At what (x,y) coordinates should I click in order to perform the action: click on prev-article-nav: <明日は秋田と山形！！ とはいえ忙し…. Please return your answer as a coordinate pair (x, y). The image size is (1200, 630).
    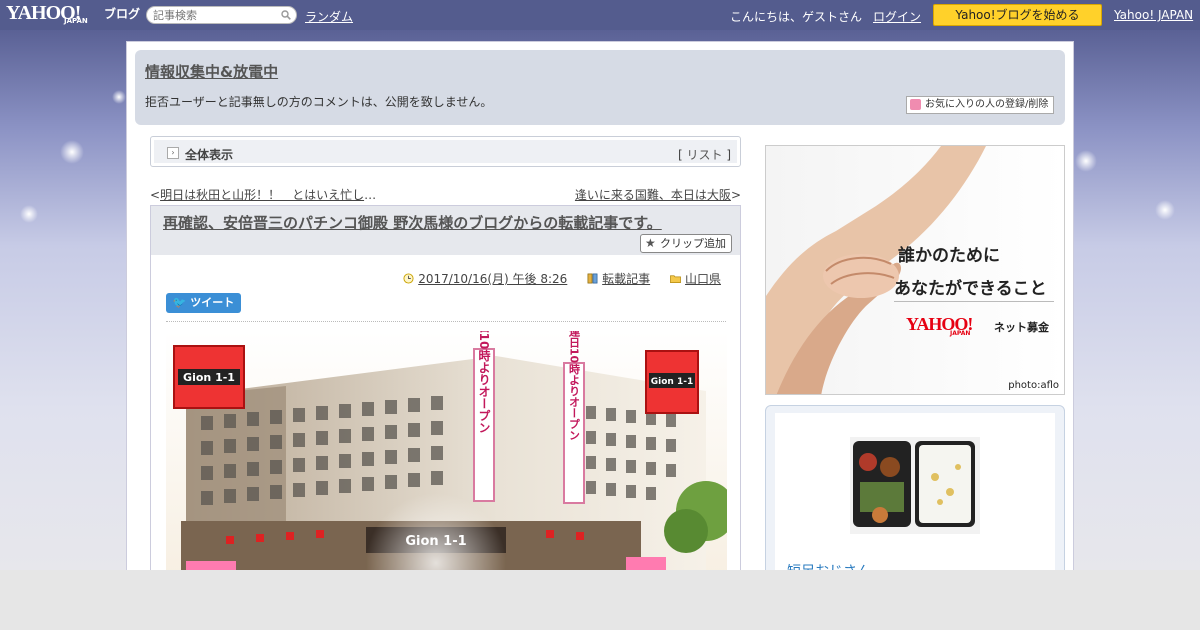
    Looking at the image, I should click on (263, 195).